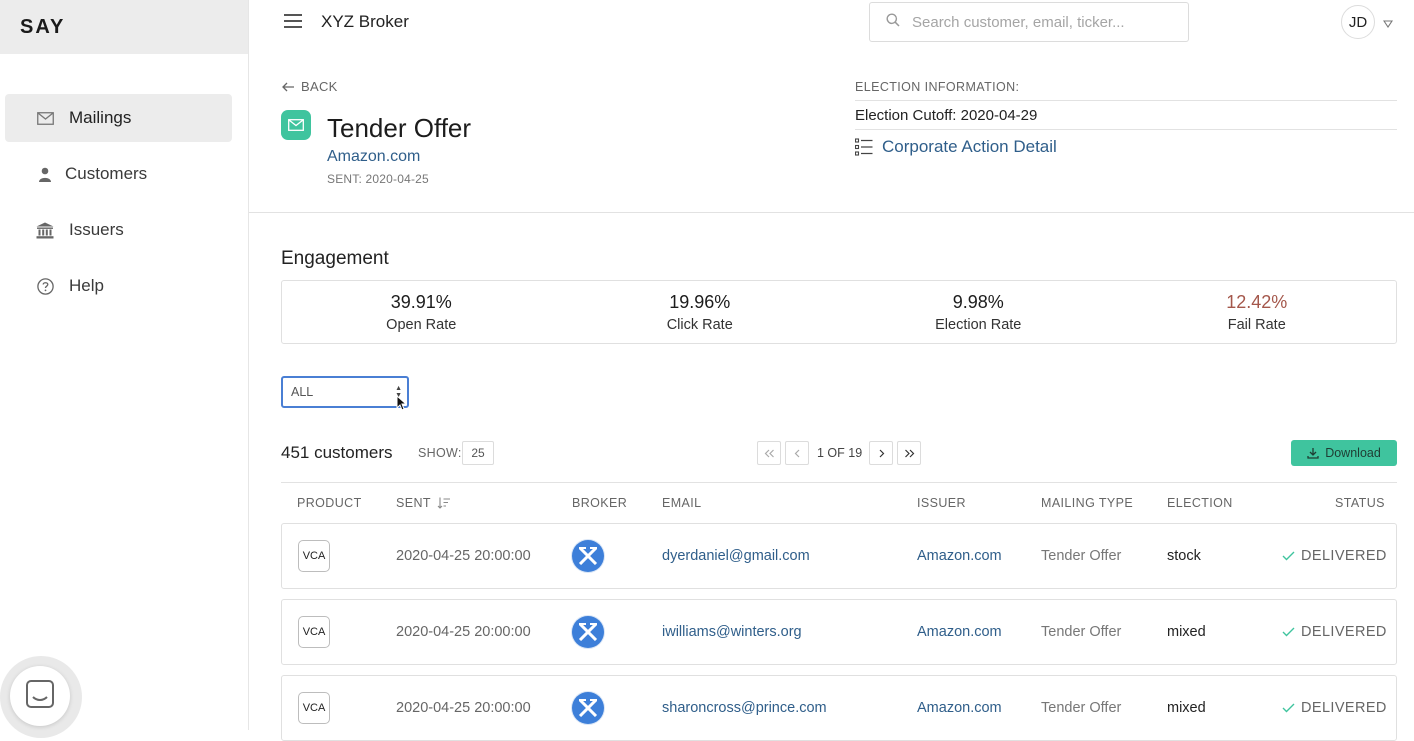 The image size is (1414, 741). Describe the element at coordinates (100, 117) in the screenshot. I see `sidebar-item-label: Mailings` at that location.